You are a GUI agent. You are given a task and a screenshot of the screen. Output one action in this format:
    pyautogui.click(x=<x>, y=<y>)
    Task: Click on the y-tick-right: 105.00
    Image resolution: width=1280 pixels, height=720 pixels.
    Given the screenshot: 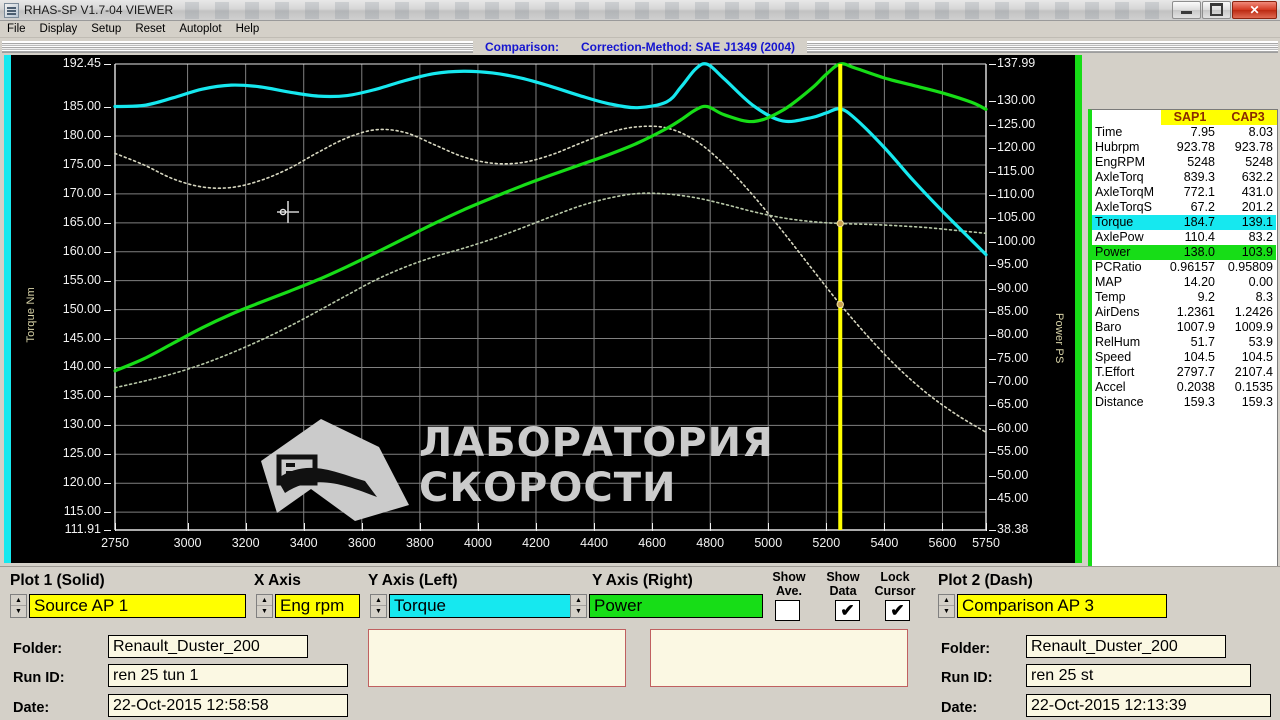 What is the action you would take?
    pyautogui.click(x=1016, y=217)
    